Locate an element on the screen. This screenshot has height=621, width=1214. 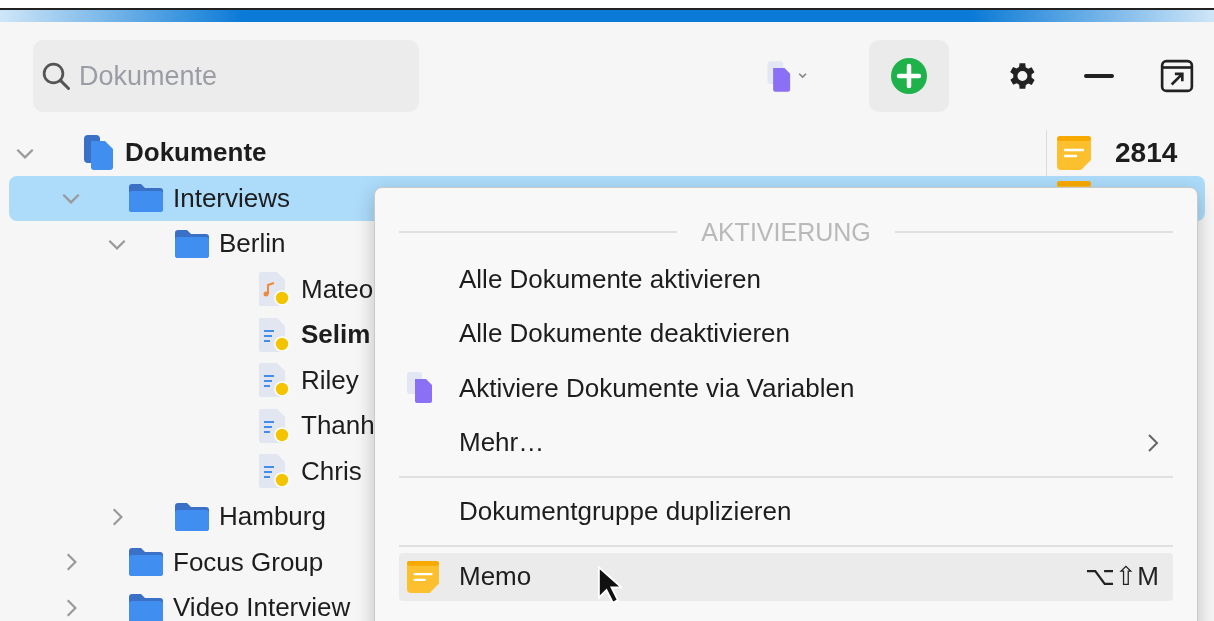
add-button is located at coordinates (909, 76).